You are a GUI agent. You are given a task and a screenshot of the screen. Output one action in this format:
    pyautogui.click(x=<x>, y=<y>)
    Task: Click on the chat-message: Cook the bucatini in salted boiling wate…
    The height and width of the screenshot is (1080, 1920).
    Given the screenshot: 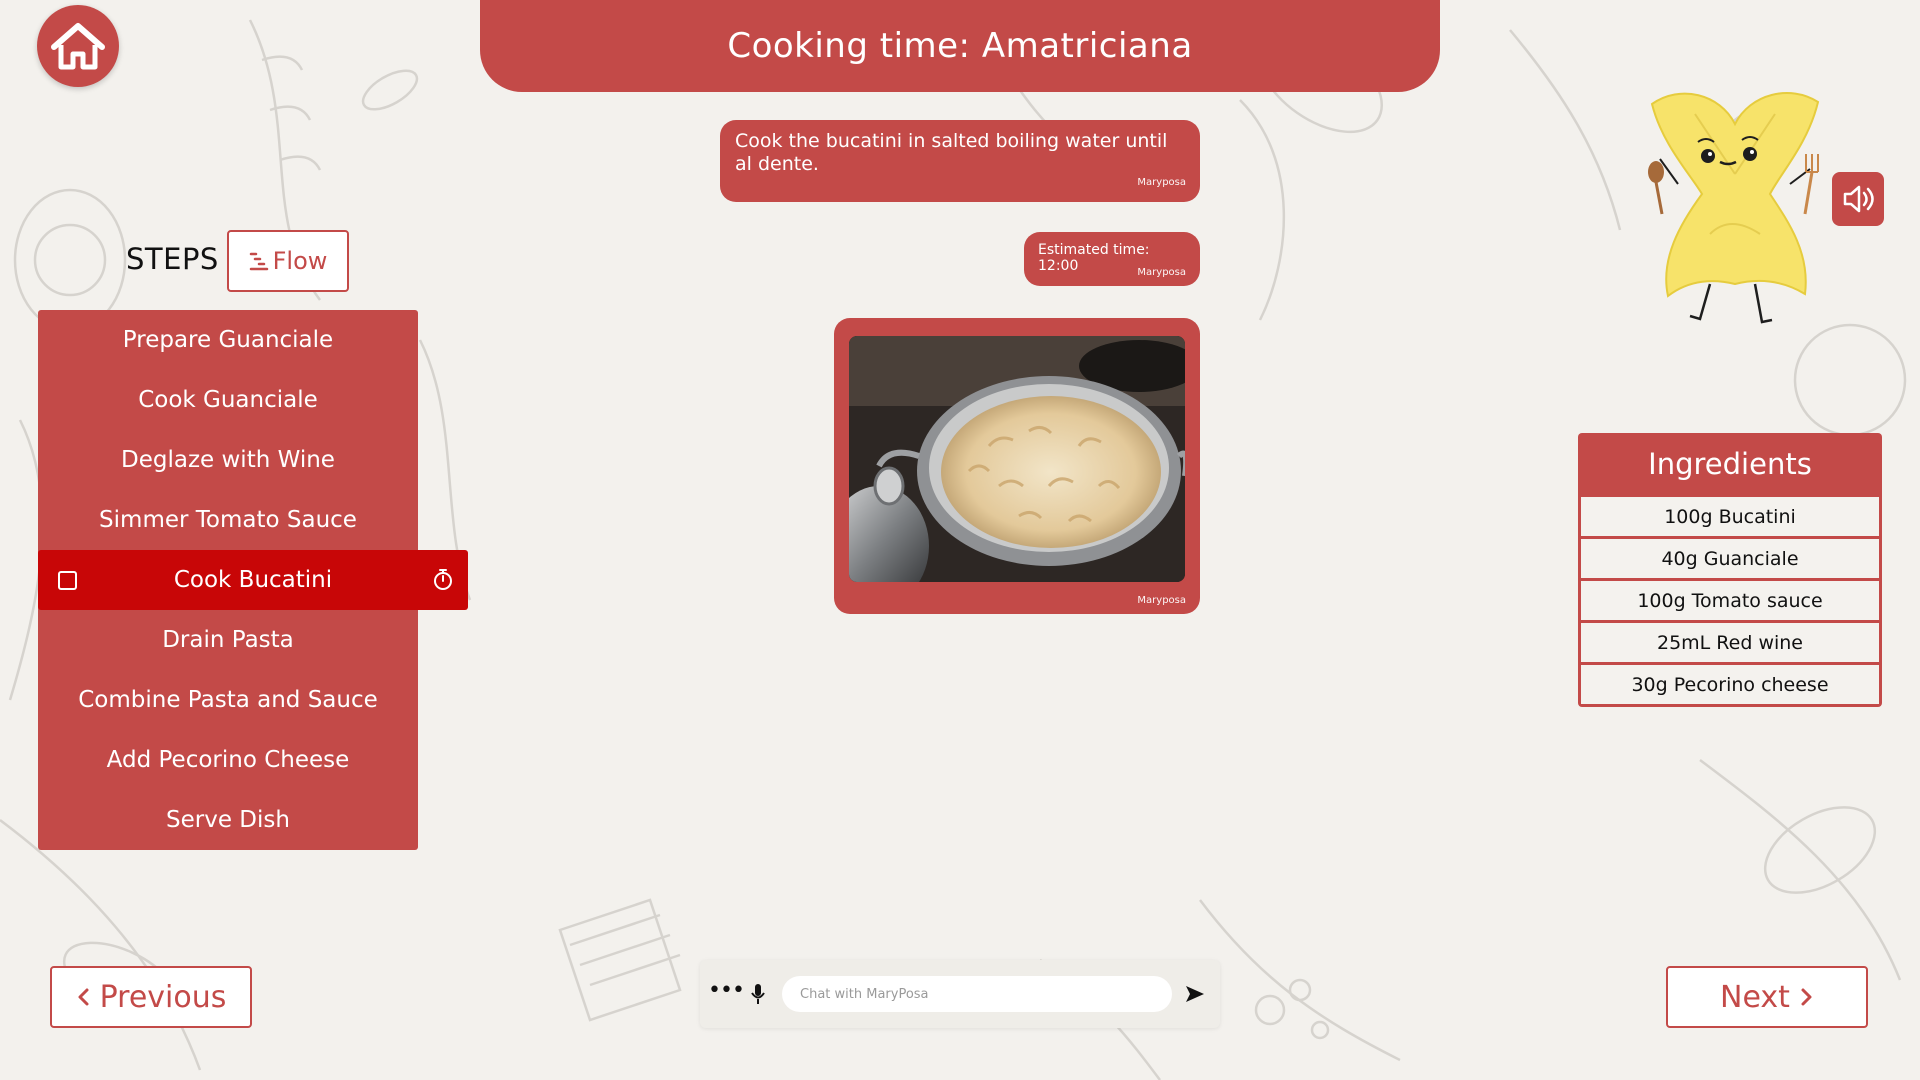 What is the action you would take?
    pyautogui.click(x=960, y=161)
    